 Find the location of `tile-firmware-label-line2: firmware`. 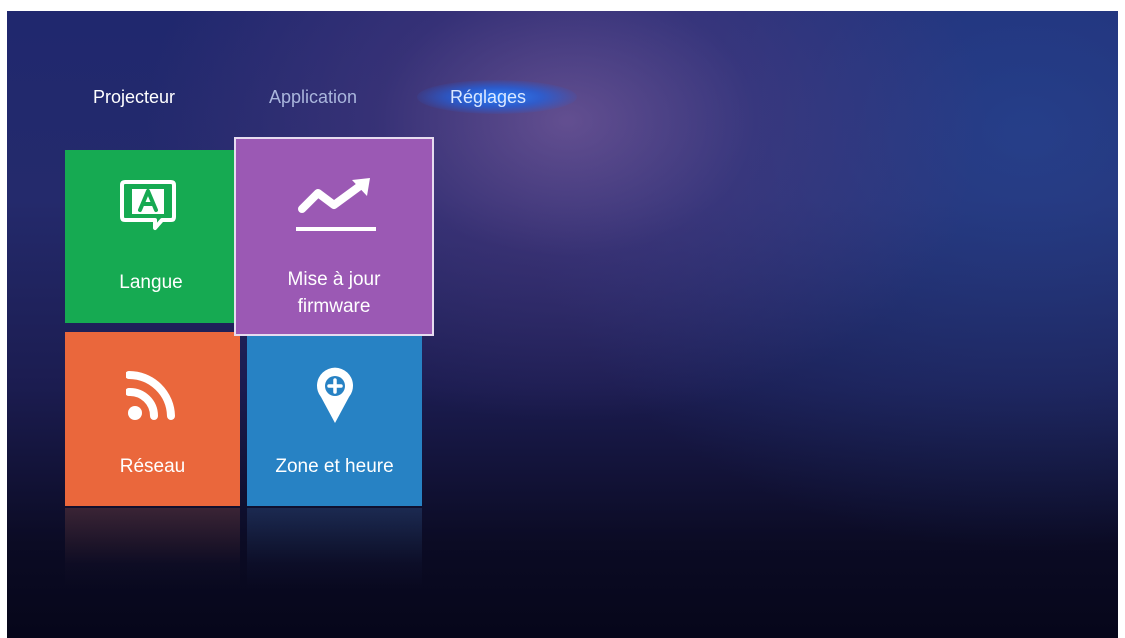

tile-firmware-label-line2: firmware is located at coordinates (334, 306).